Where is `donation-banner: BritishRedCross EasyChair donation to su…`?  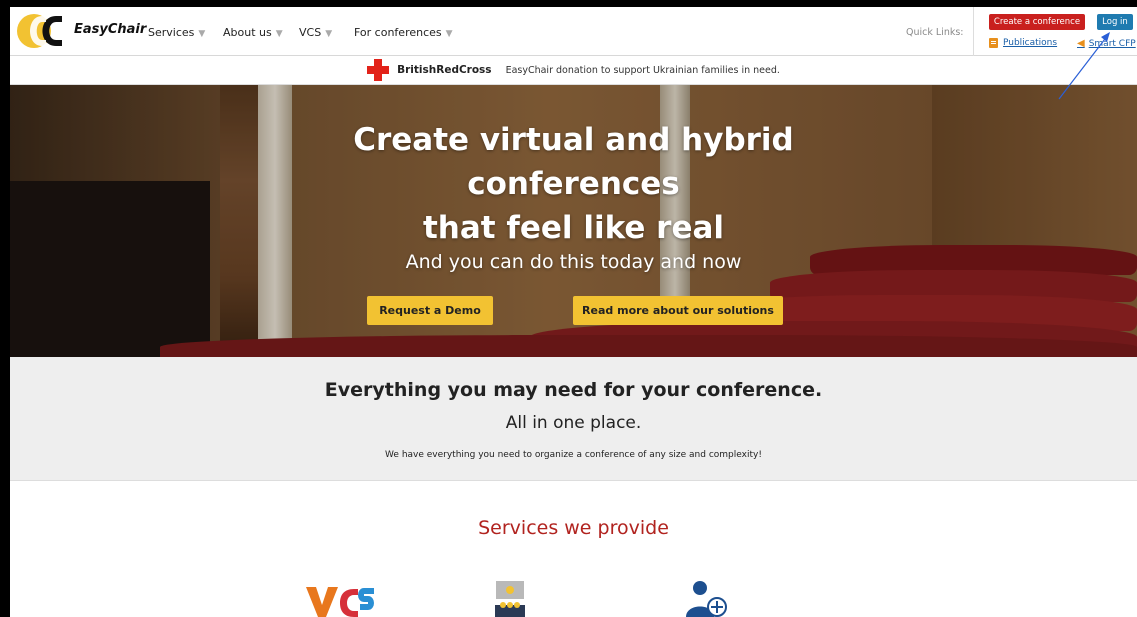
donation-banner: BritishRedCross EasyChair donation to su… is located at coordinates (573, 70).